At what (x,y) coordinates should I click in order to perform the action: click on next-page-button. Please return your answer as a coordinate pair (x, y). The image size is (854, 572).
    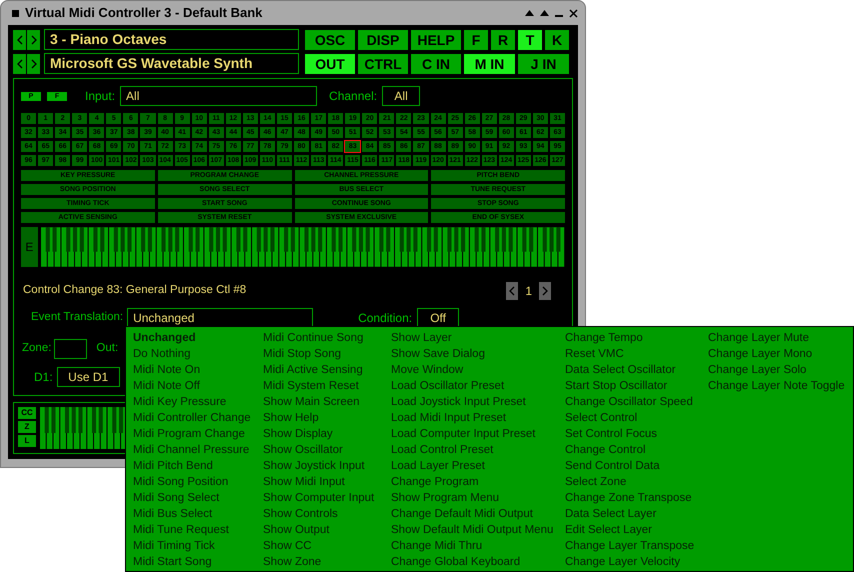
    Looking at the image, I should click on (545, 291).